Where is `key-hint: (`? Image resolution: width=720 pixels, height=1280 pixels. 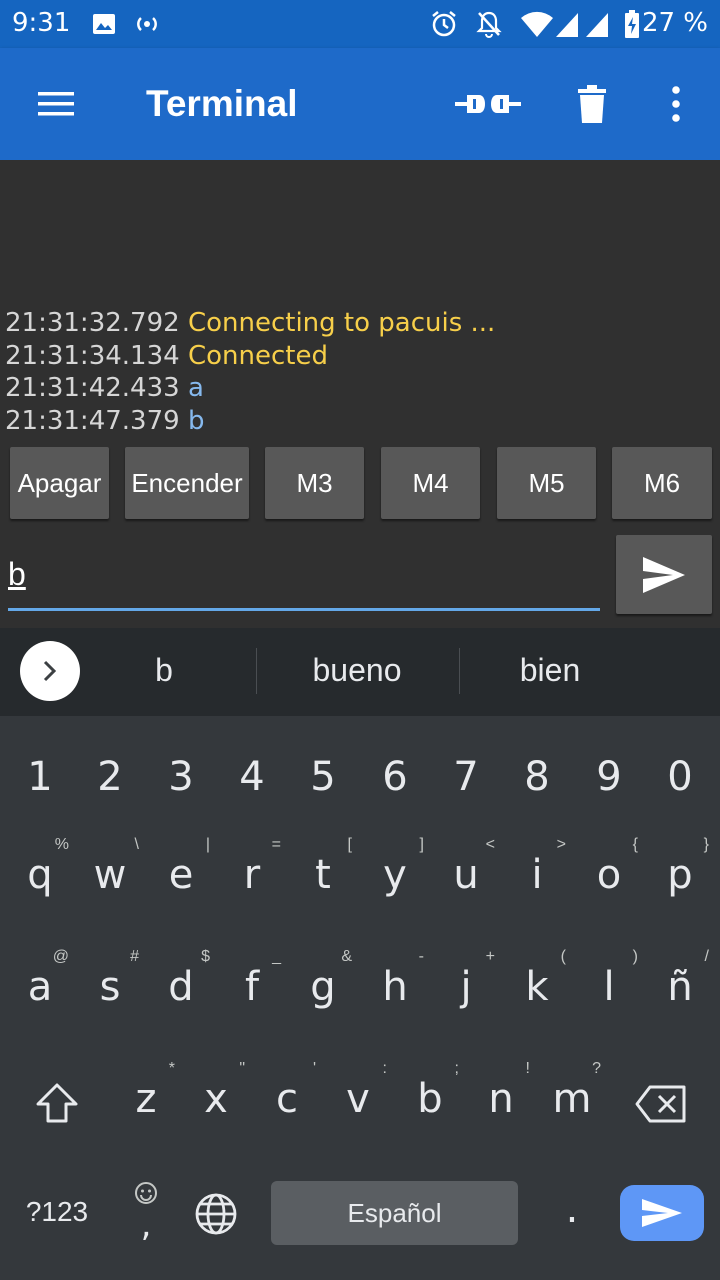
key-hint: ( is located at coordinates (563, 956).